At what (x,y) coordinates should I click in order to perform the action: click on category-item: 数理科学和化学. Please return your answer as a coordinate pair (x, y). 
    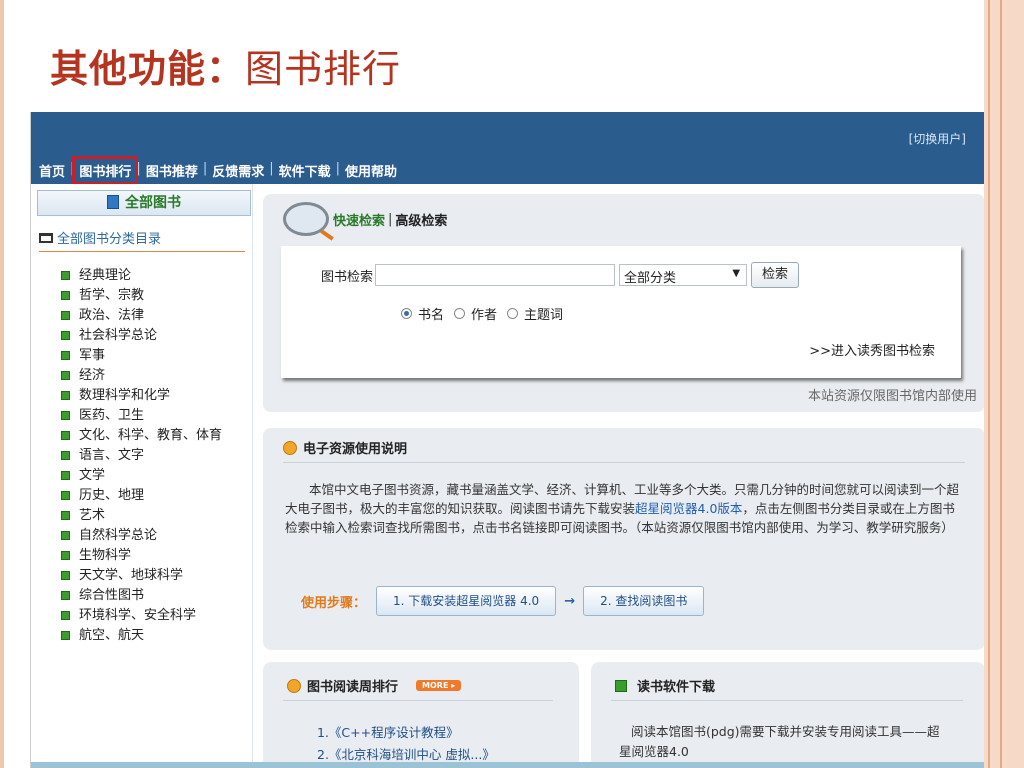
    Looking at the image, I should click on (156, 396).